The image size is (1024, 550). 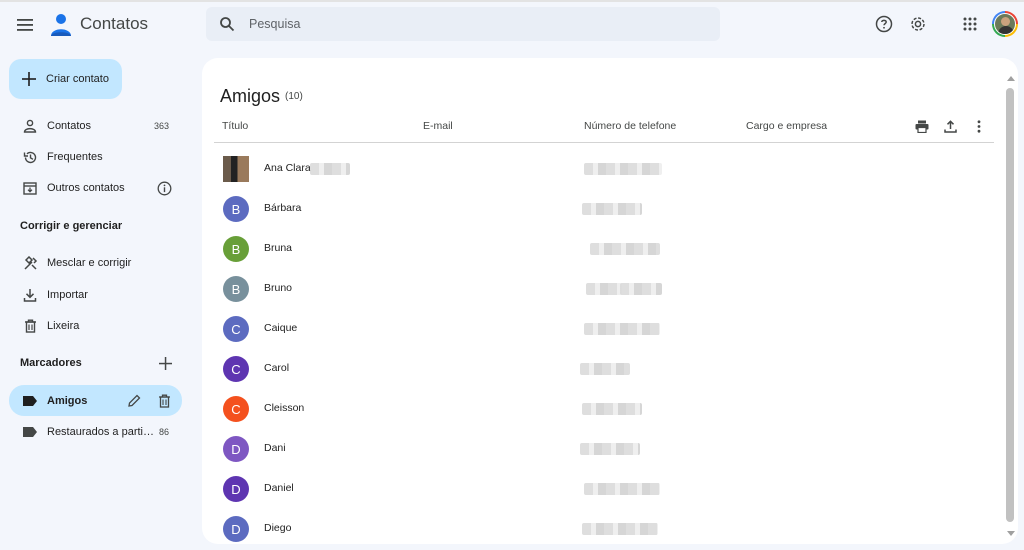 I want to click on help-icon, so click(x=884, y=24).